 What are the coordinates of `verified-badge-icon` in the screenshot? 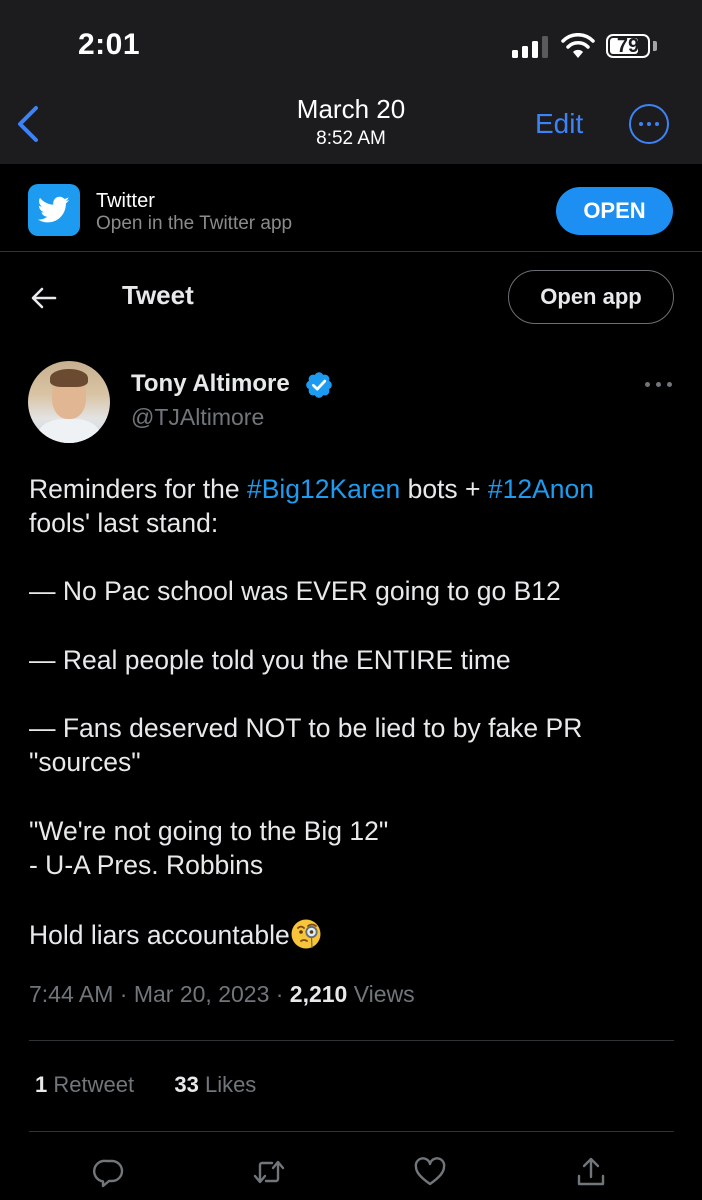 It's located at (319, 385).